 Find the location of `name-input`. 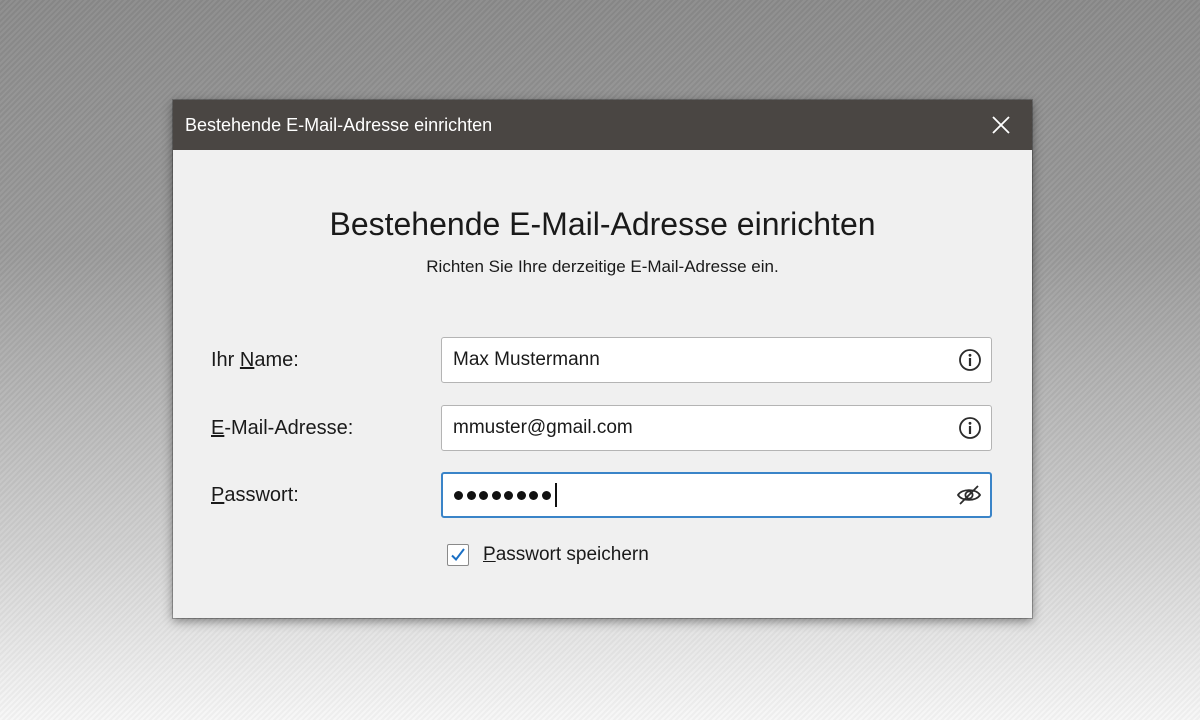

name-input is located at coordinates (699, 360).